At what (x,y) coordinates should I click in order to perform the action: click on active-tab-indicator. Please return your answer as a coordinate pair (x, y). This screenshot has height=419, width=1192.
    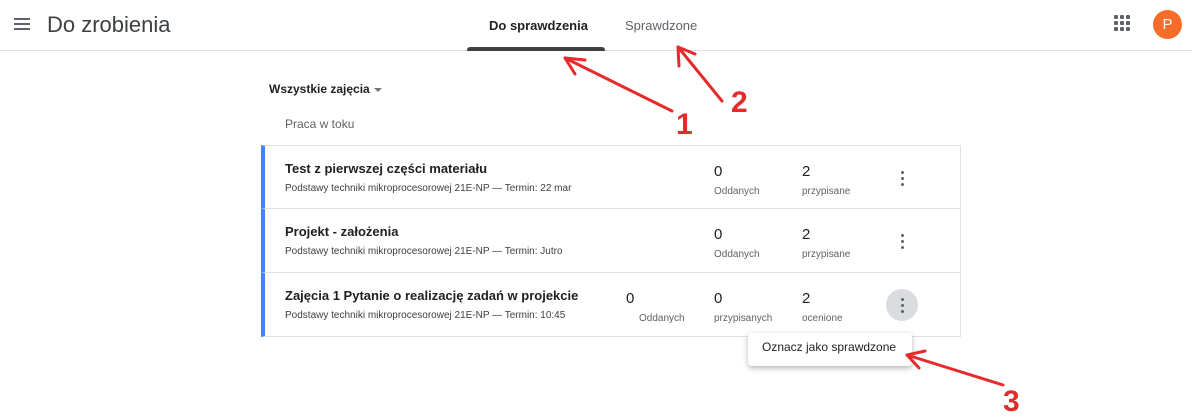
    Looking at the image, I should click on (536, 49).